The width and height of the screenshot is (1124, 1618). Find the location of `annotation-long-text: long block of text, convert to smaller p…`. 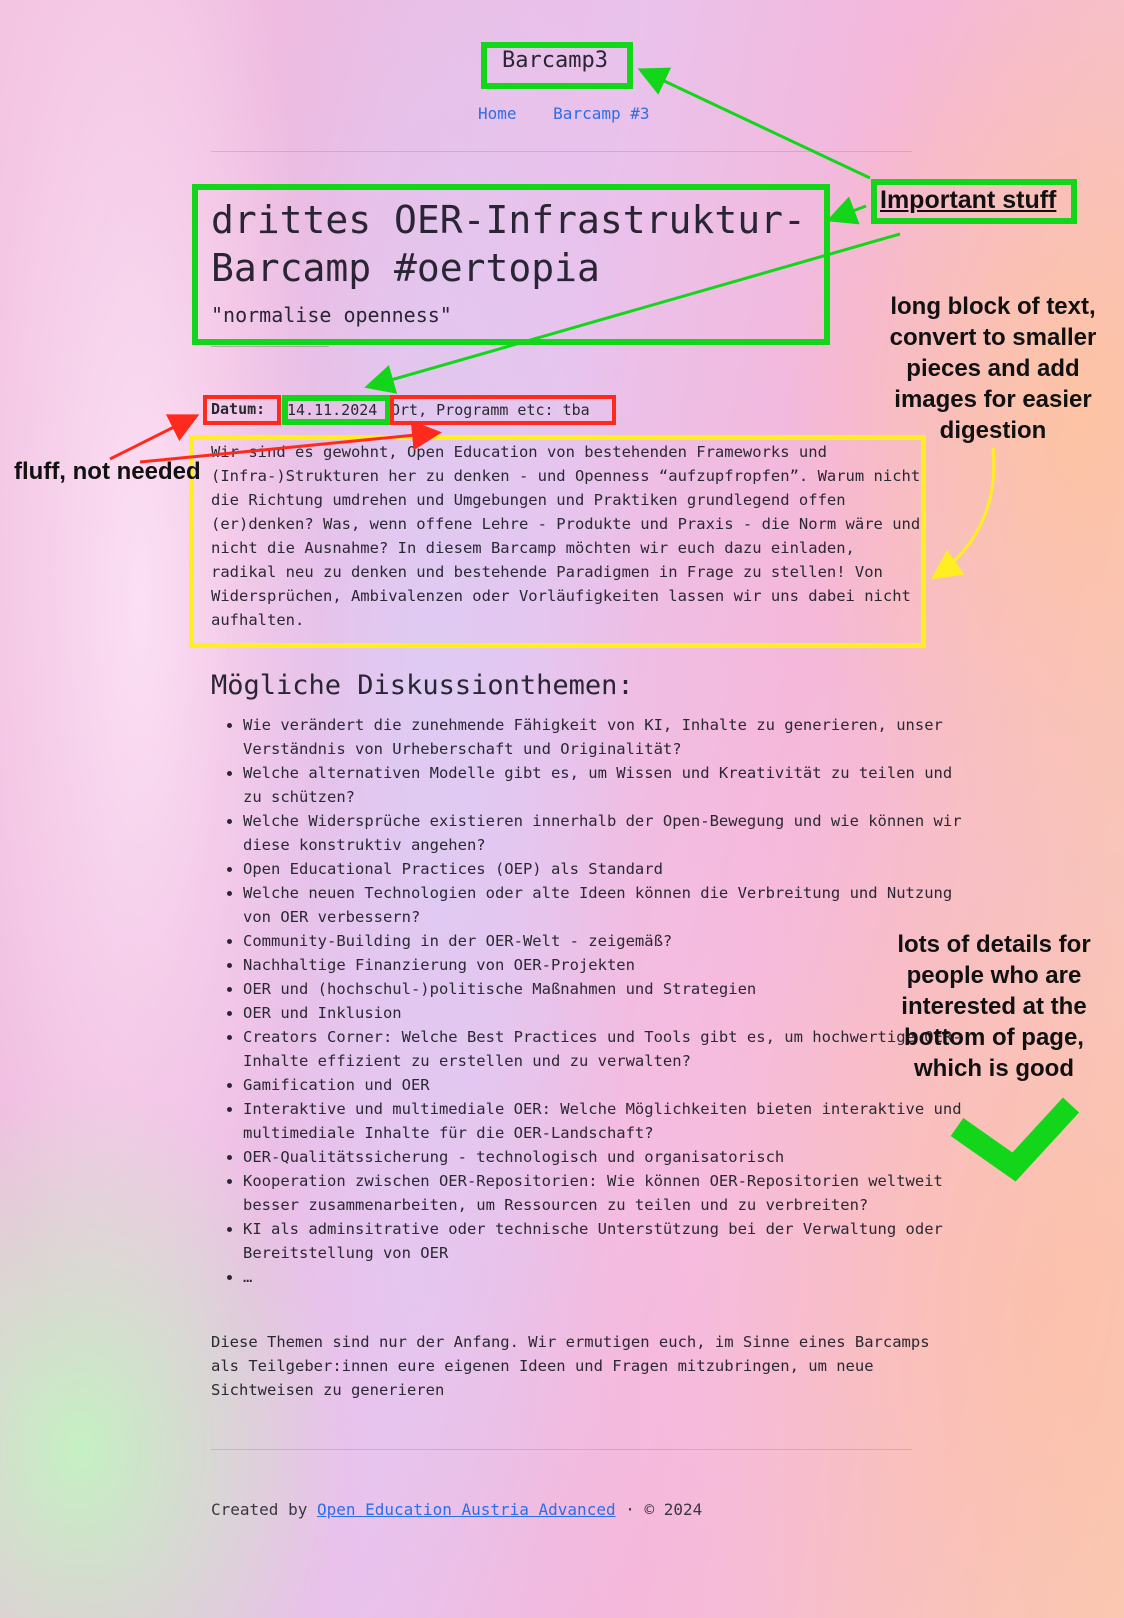

annotation-long-text: long block of text, convert to smaller p… is located at coordinates (993, 368).